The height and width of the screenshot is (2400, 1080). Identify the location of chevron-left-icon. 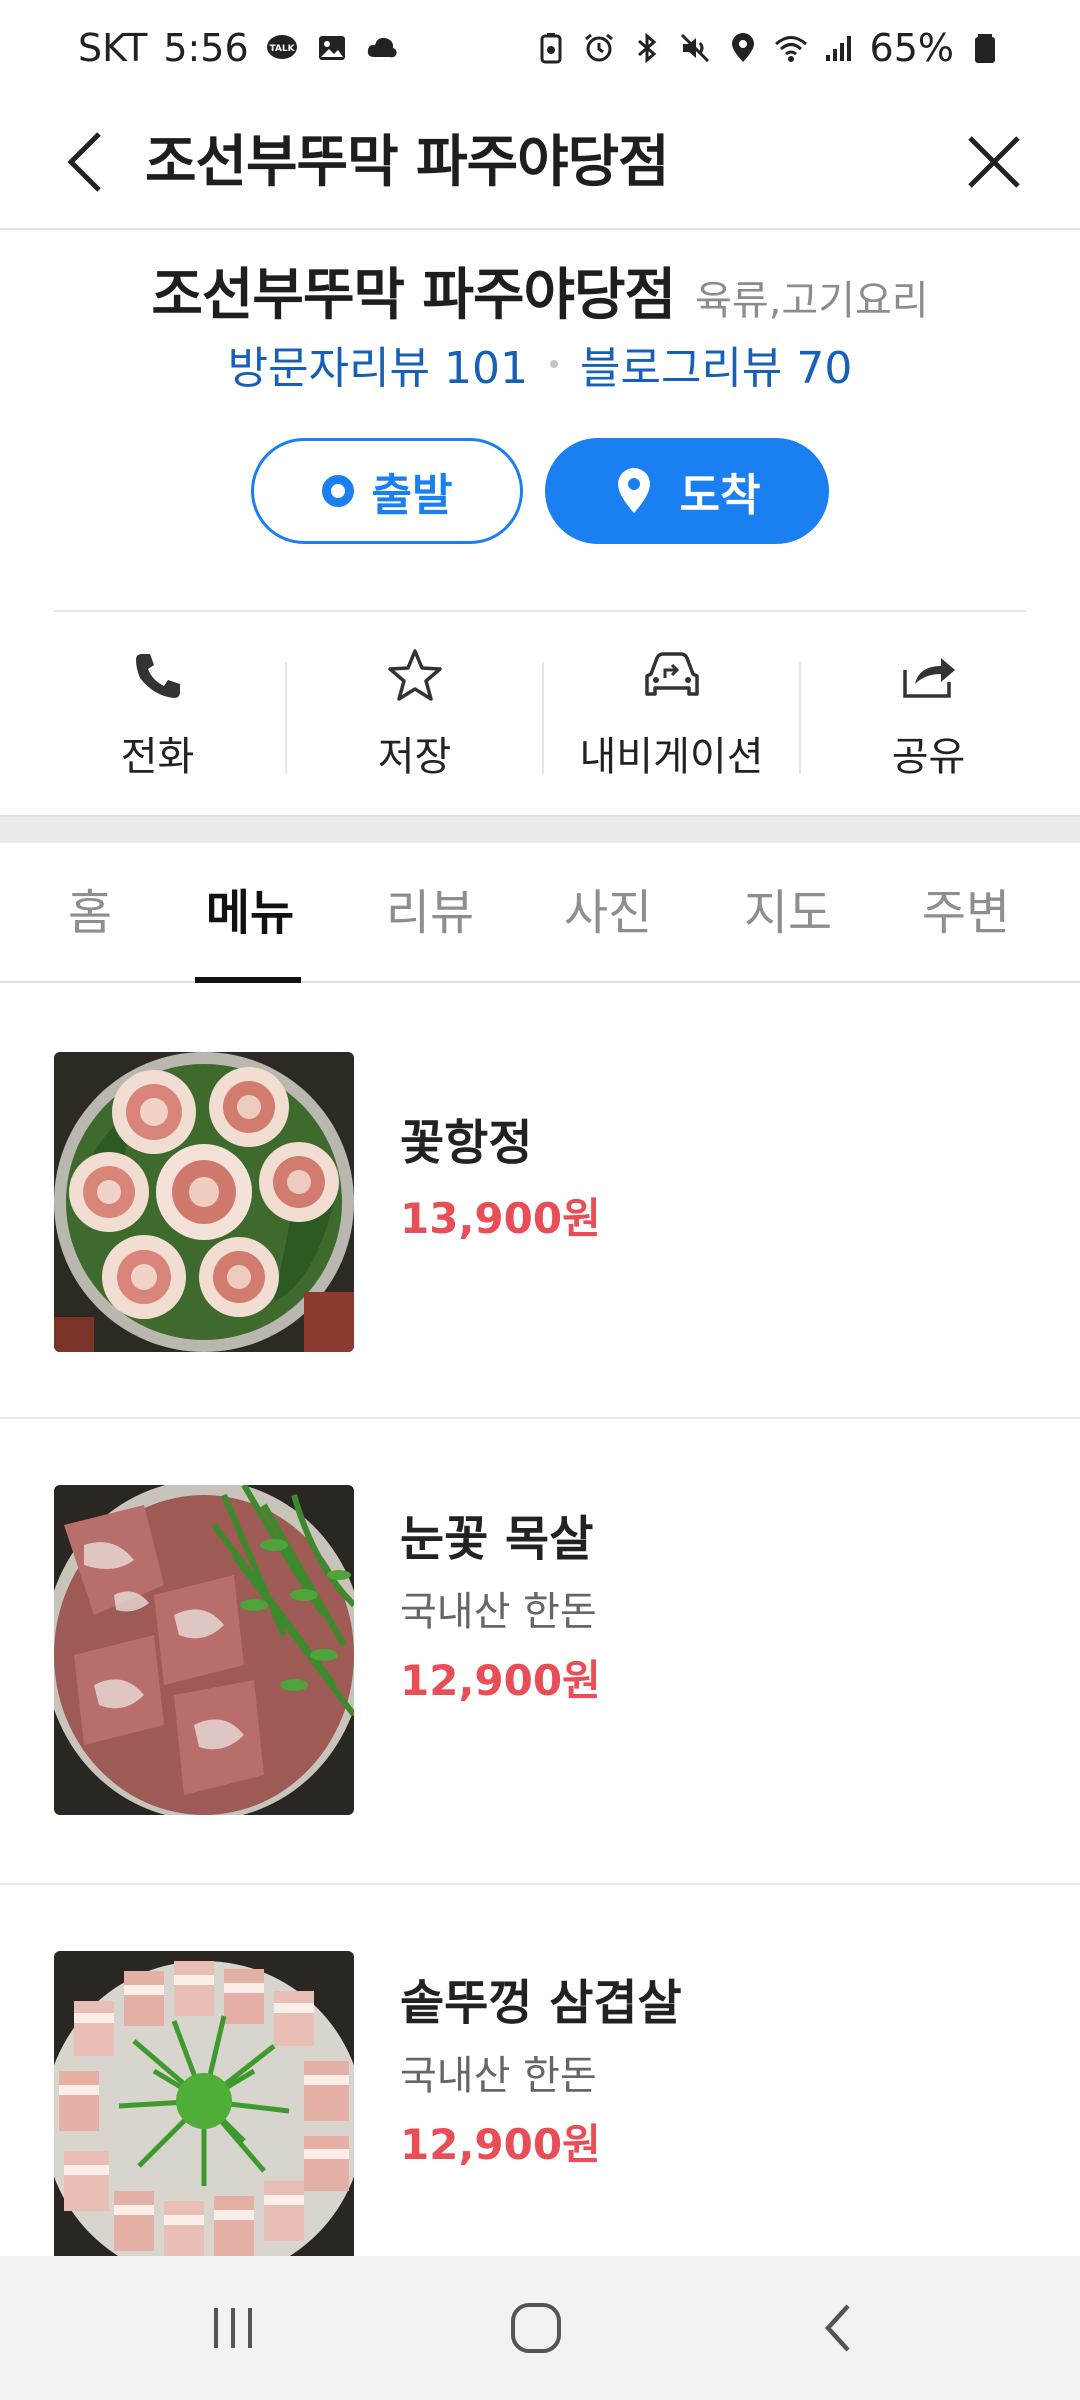
(84, 162).